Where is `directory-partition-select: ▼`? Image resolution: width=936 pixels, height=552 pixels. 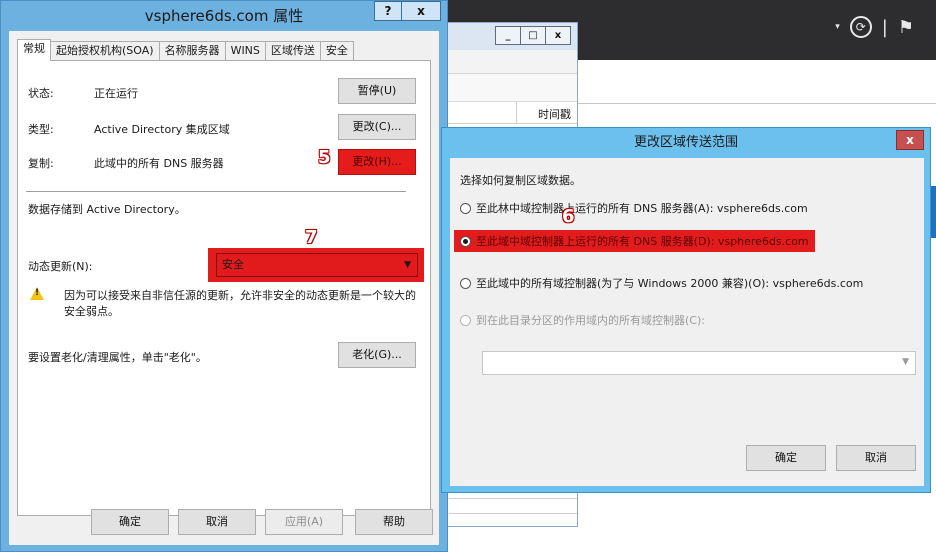
directory-partition-select: ▼ is located at coordinates (699, 363).